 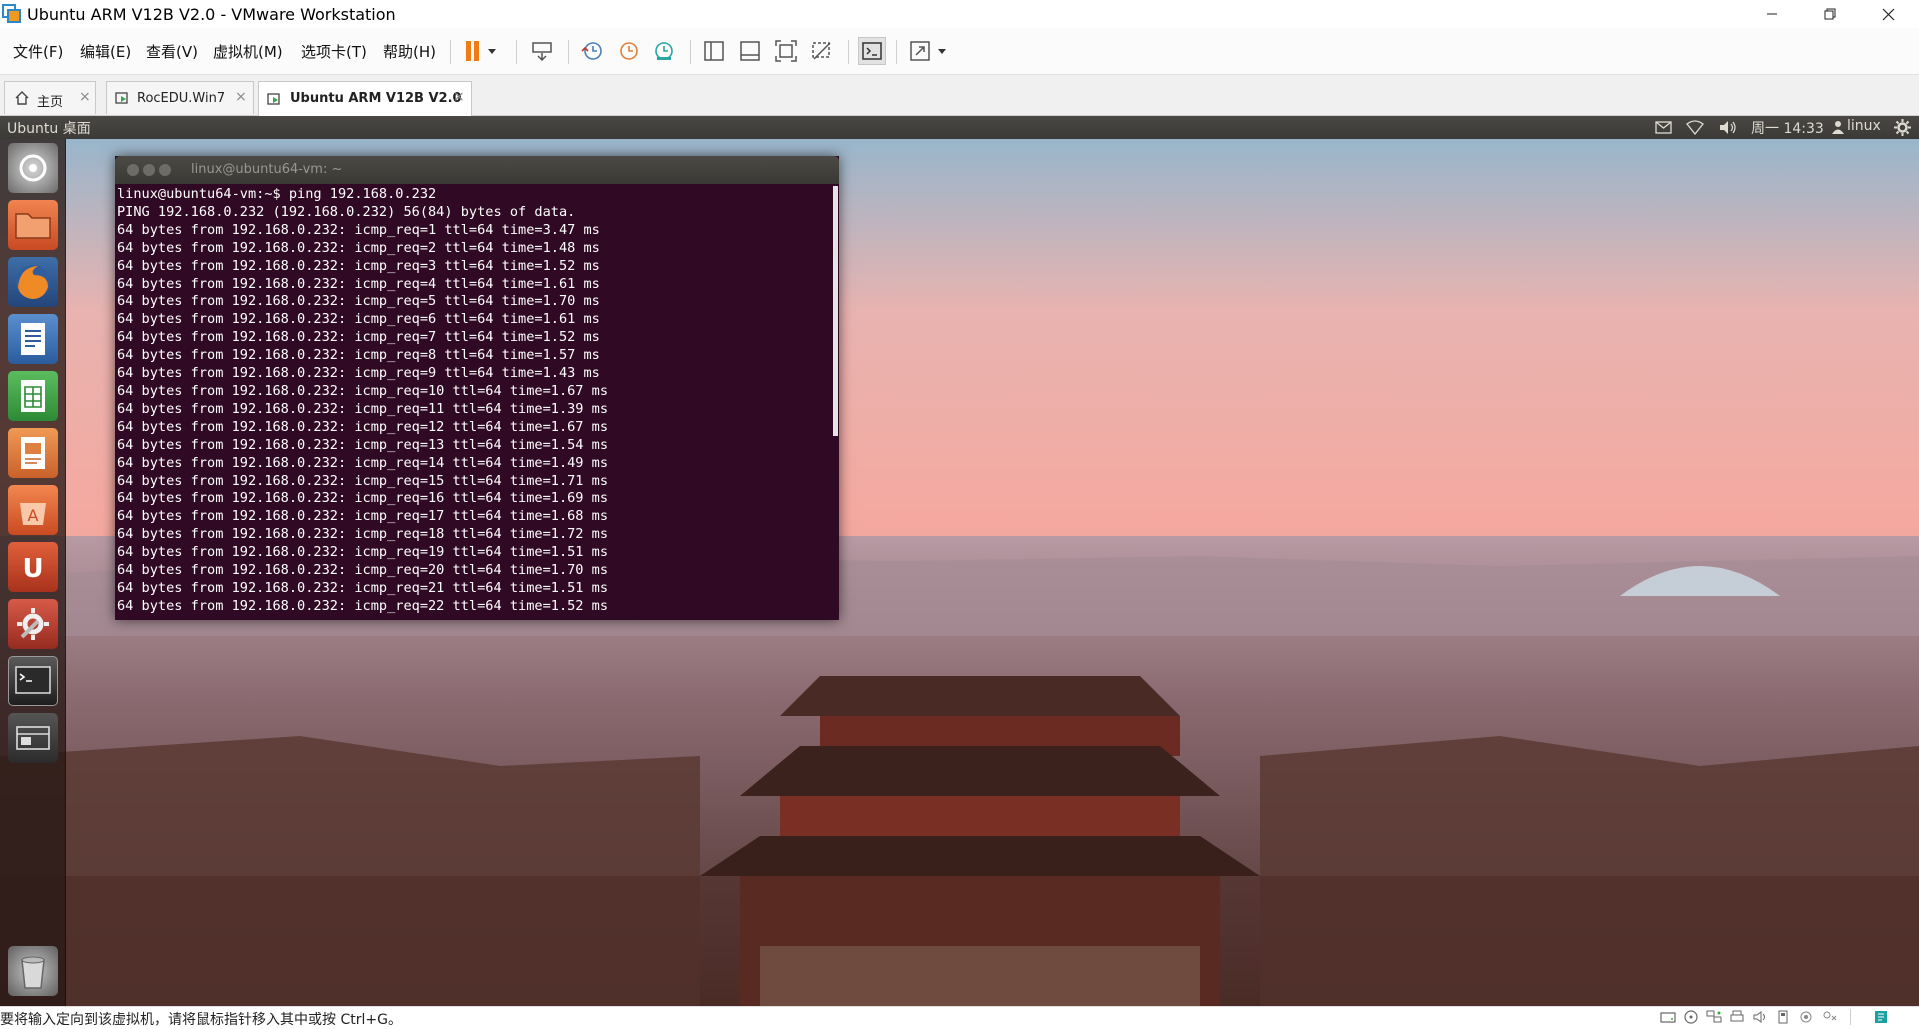 I want to click on thumbnail-panel-icon, so click(x=750, y=51).